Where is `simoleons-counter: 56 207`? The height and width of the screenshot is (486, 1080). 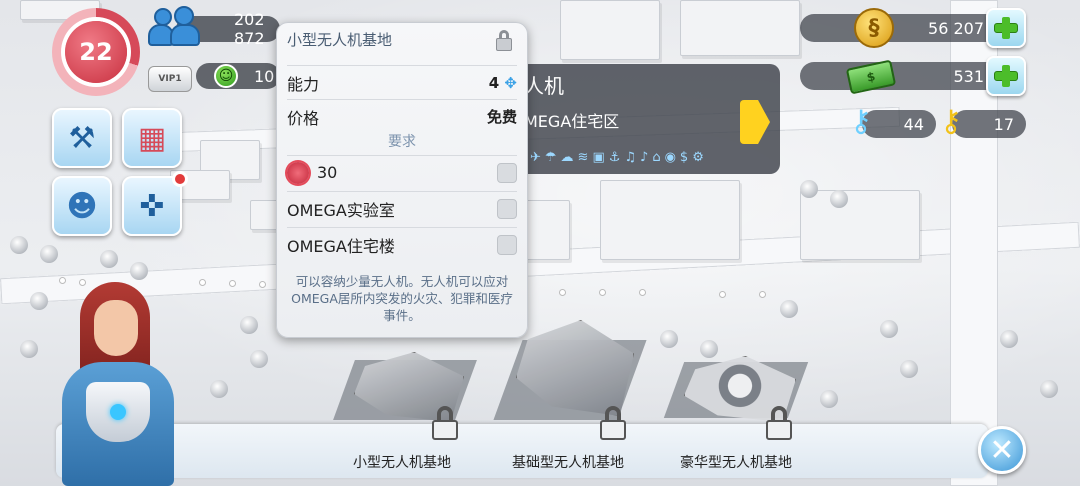 simoleons-counter: 56 207 is located at coordinates (900, 28).